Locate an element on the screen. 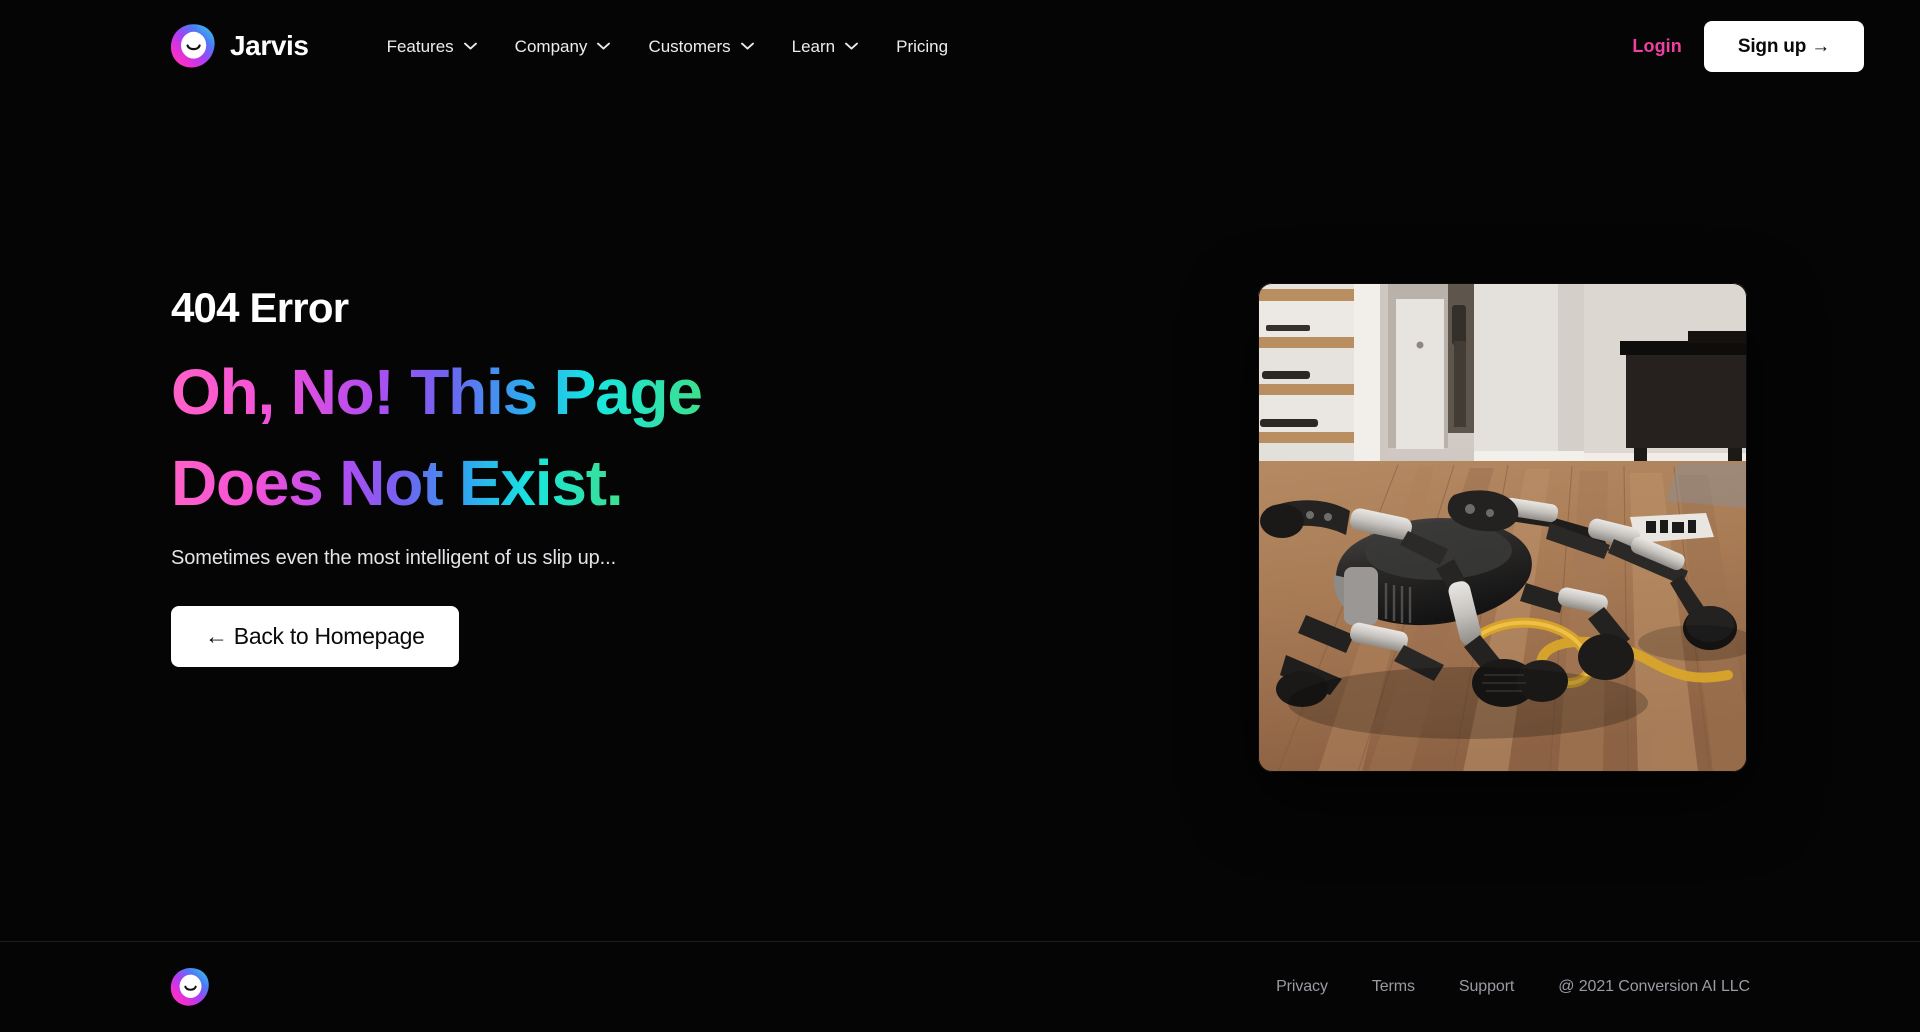 This screenshot has width=1920, height=1032. header-actions: Login Sign up → is located at coordinates (1748, 46).